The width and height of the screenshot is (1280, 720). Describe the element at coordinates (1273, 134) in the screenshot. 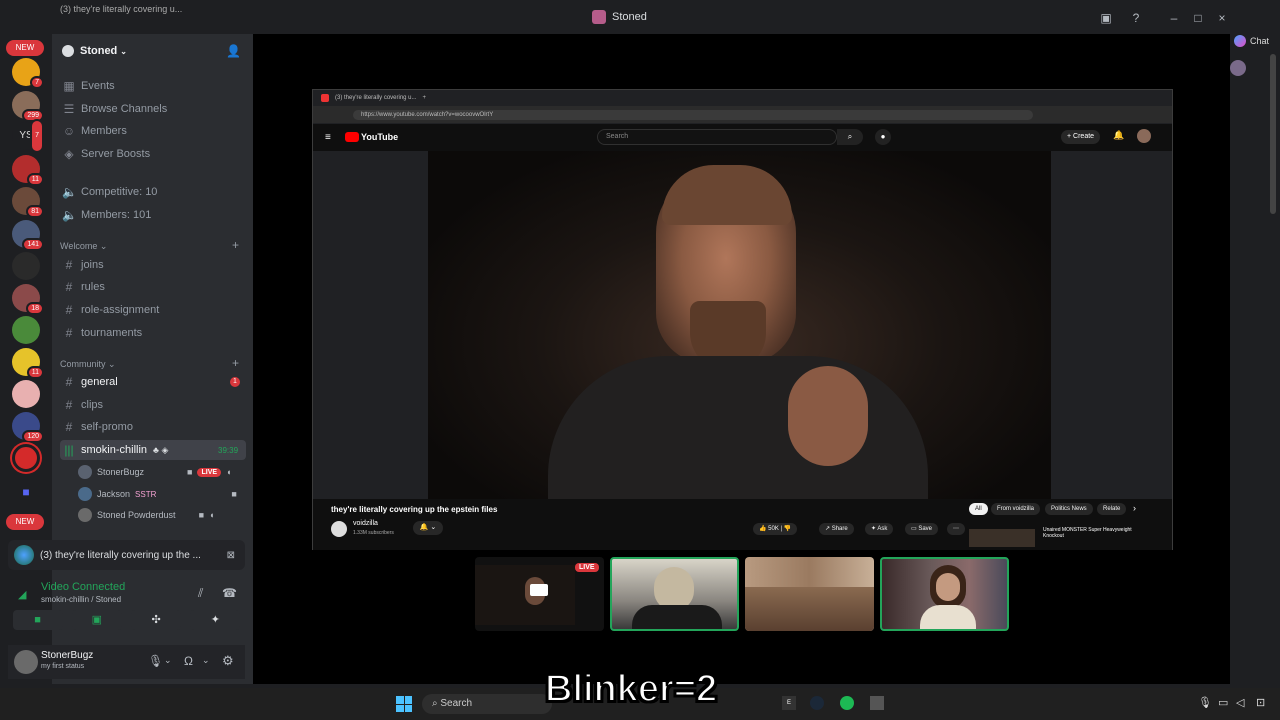

I see `scrollbar` at that location.